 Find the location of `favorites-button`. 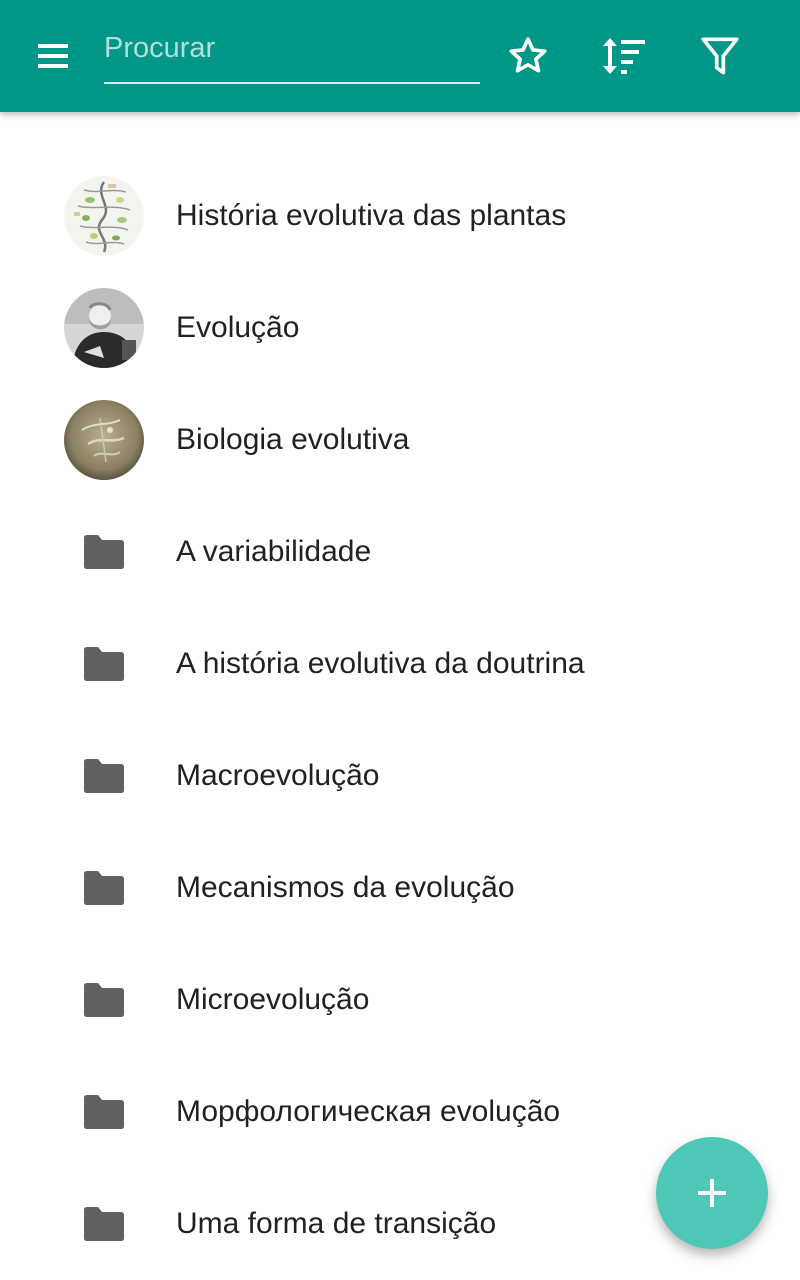

favorites-button is located at coordinates (528, 56).